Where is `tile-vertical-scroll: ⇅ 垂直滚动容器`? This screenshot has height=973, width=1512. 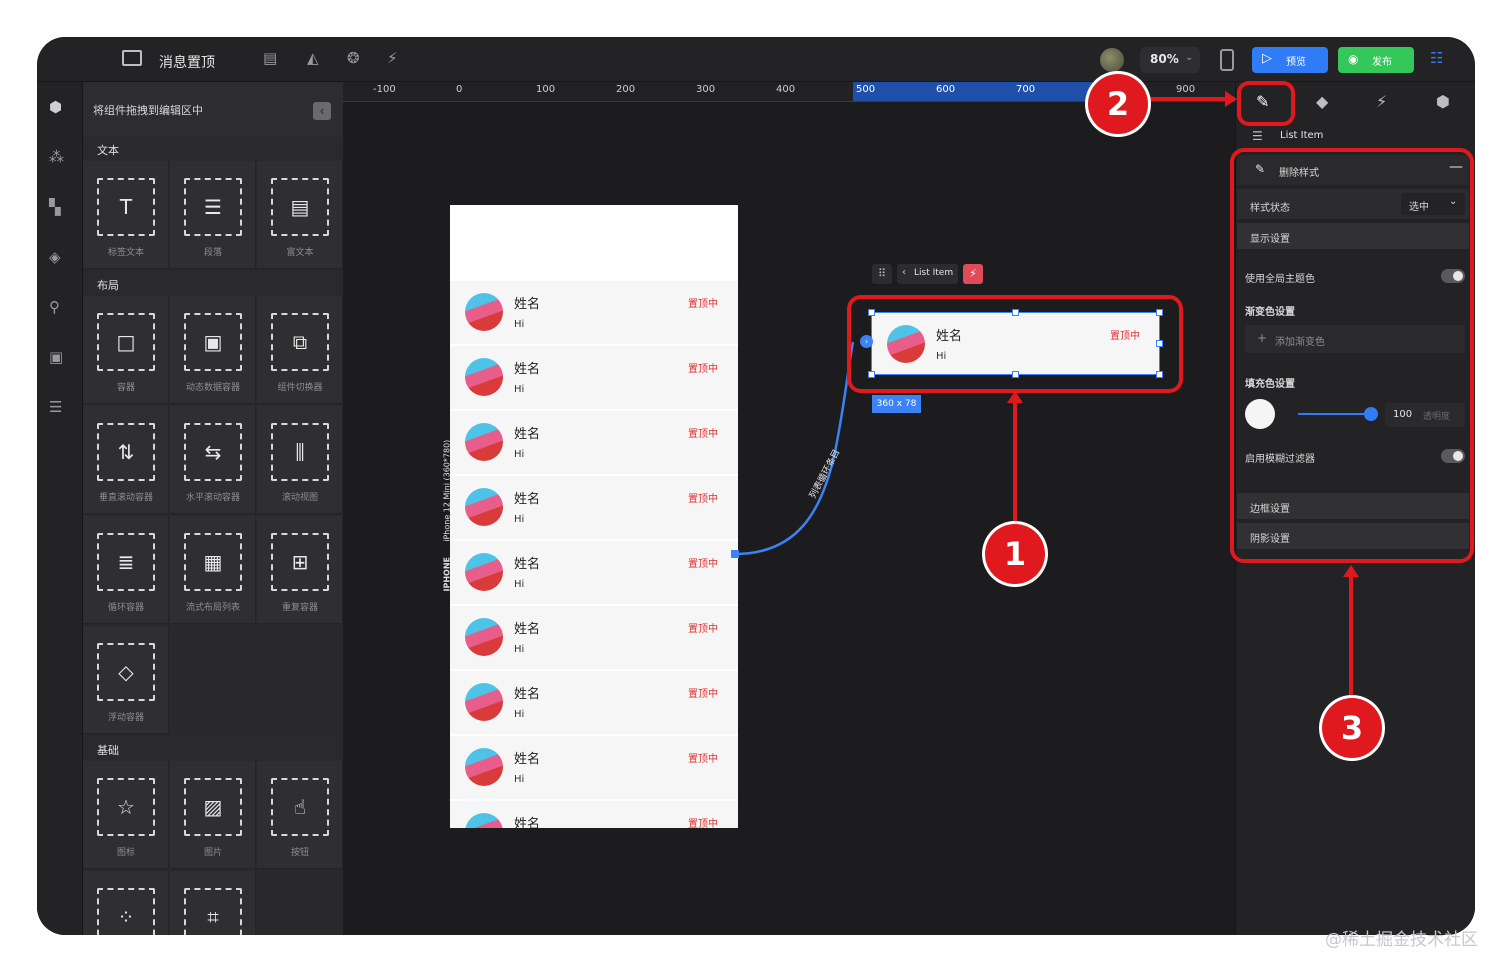 tile-vertical-scroll: ⇅ 垂直滚动容器 is located at coordinates (126, 460).